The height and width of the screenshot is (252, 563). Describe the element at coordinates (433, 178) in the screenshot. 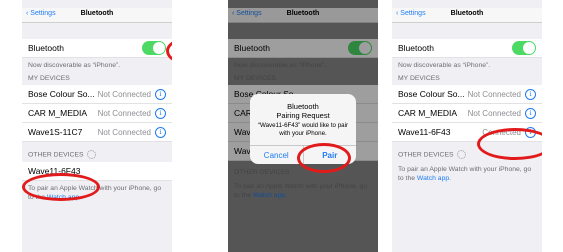

I see `watch-app-link: Watch app` at that location.